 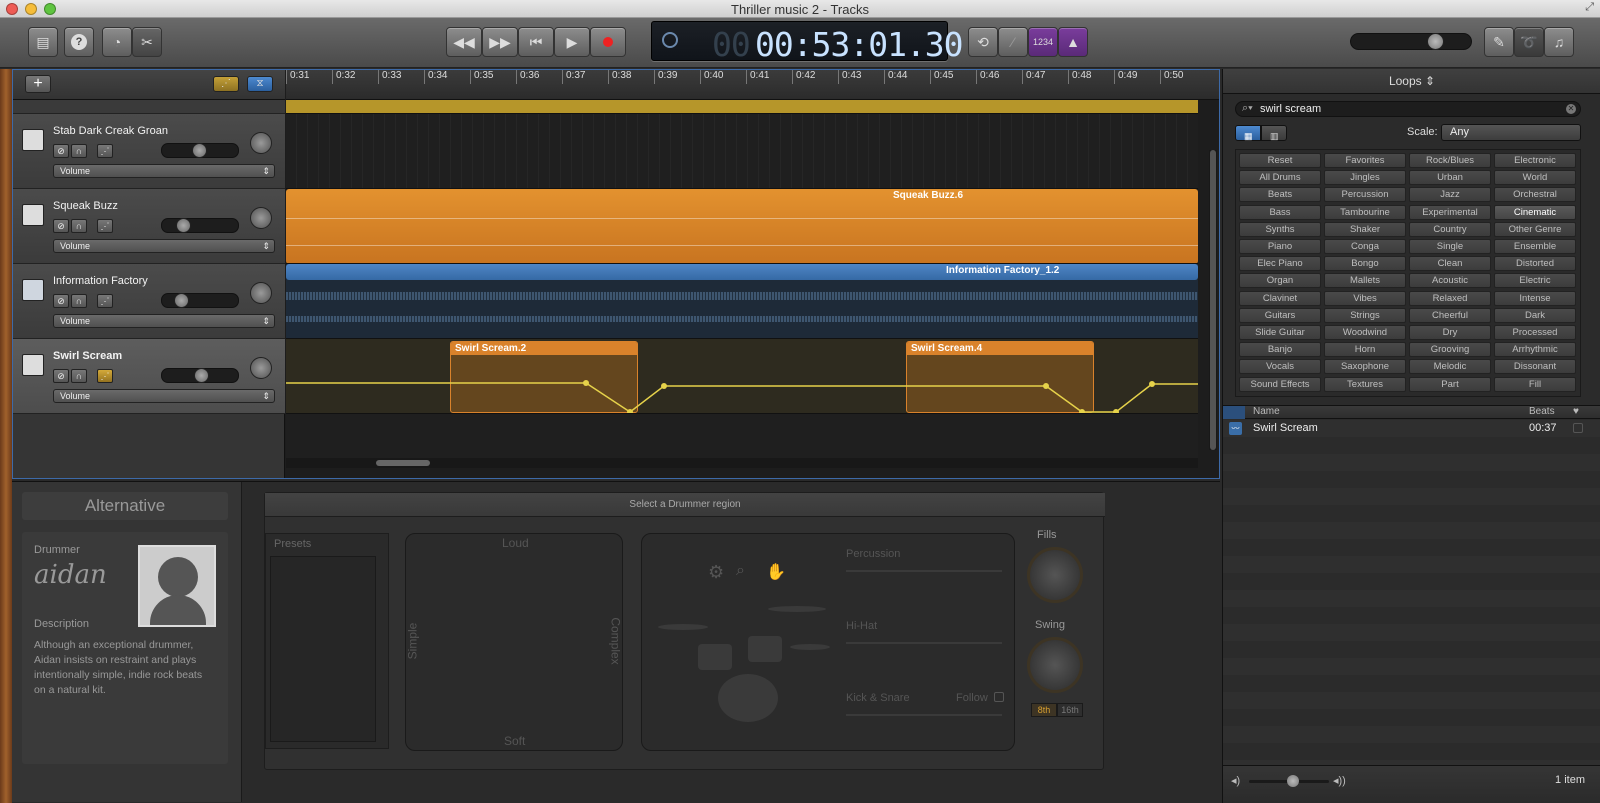 What do you see at coordinates (742, 151) in the screenshot?
I see `lane-stab` at bounding box center [742, 151].